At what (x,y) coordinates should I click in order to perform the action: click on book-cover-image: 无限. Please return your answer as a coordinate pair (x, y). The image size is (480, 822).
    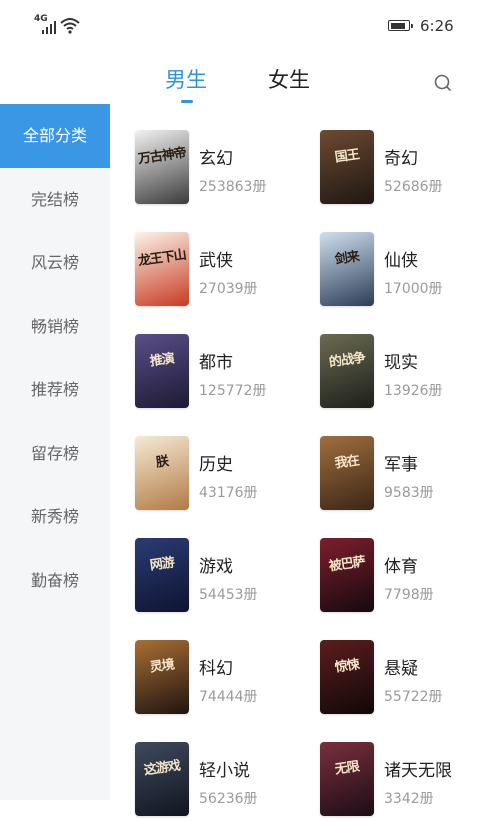
    Looking at the image, I should click on (347, 779).